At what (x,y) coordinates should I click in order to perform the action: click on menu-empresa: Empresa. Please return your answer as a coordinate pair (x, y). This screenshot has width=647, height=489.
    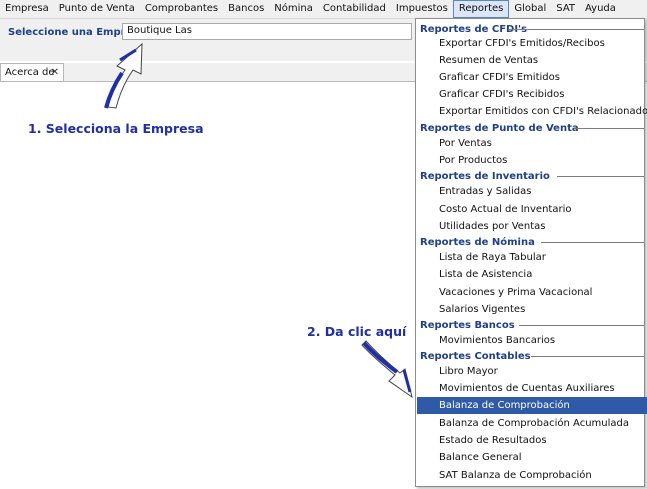
    Looking at the image, I should click on (27, 9).